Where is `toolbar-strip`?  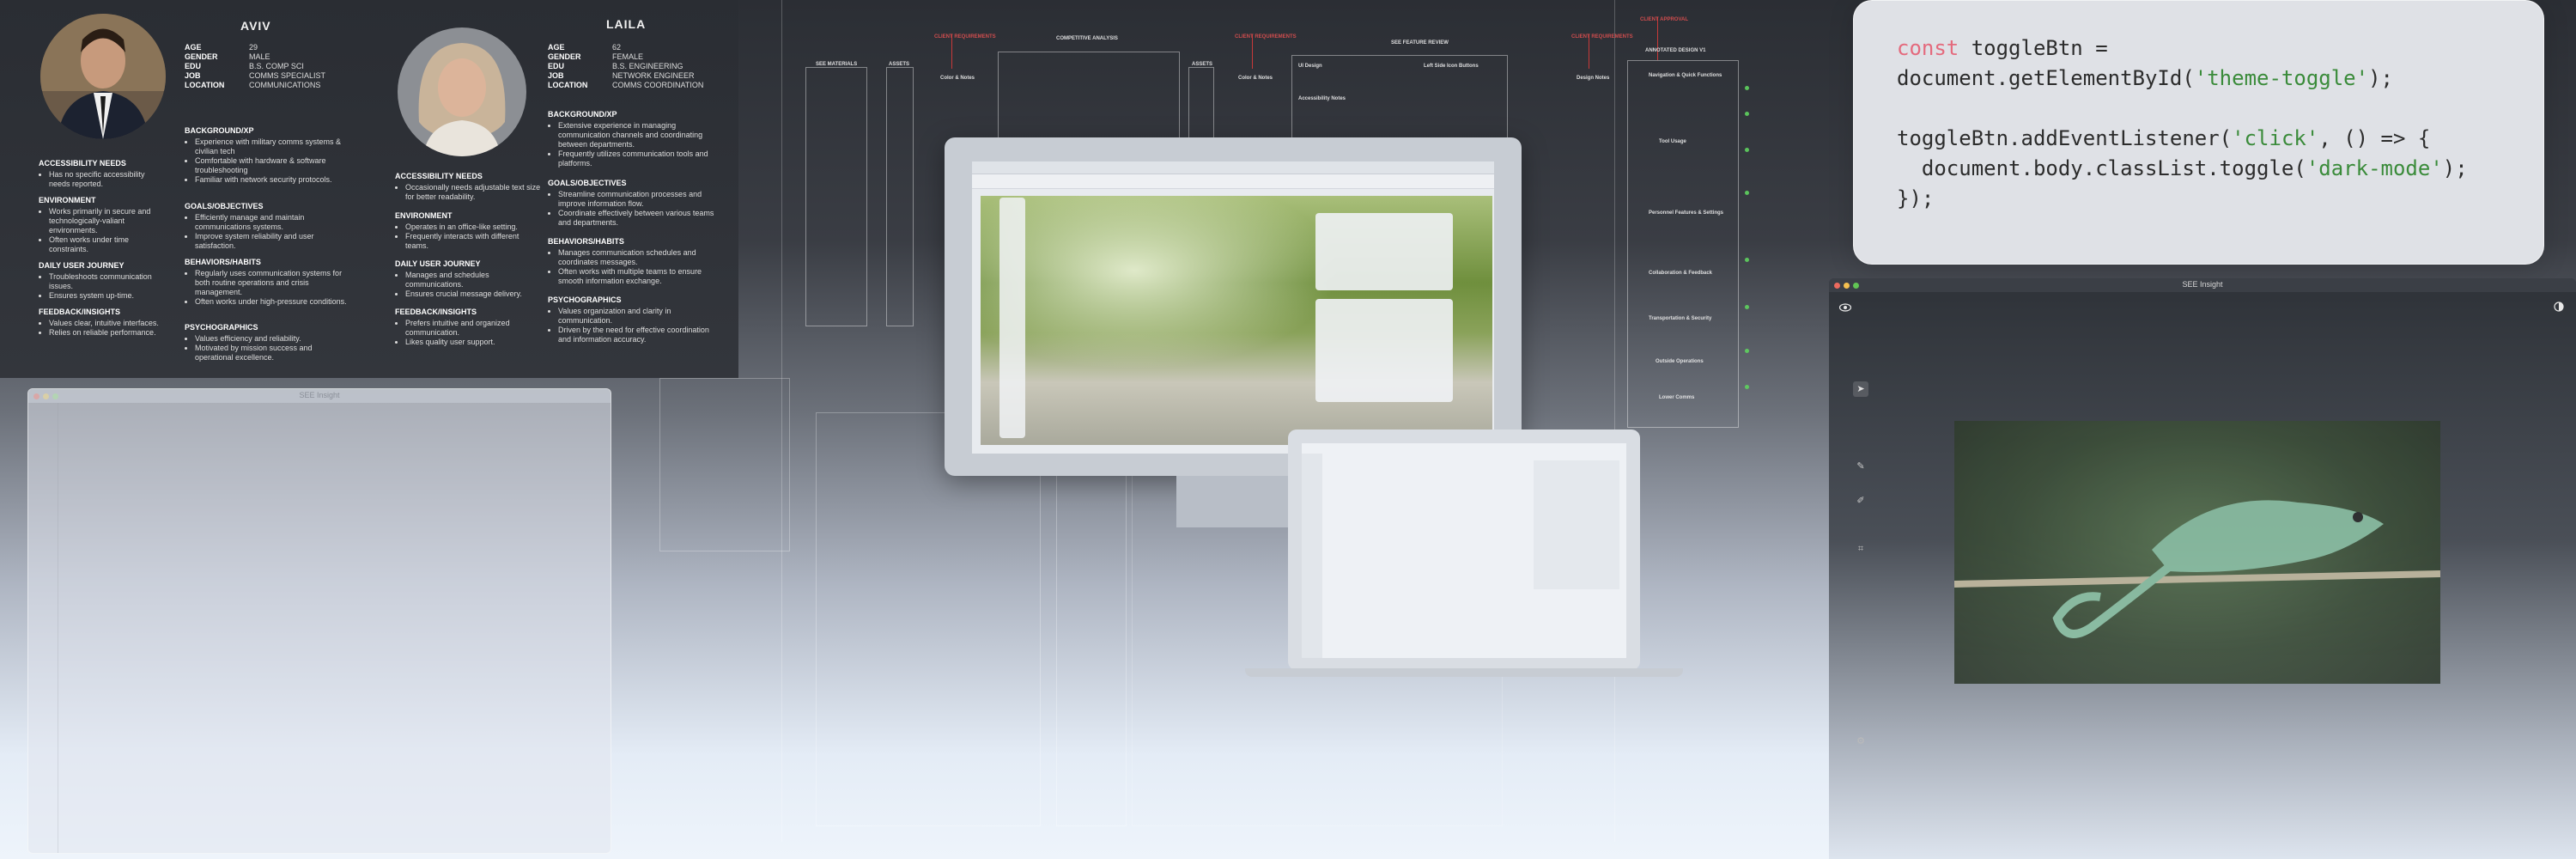 toolbar-strip is located at coordinates (1233, 181).